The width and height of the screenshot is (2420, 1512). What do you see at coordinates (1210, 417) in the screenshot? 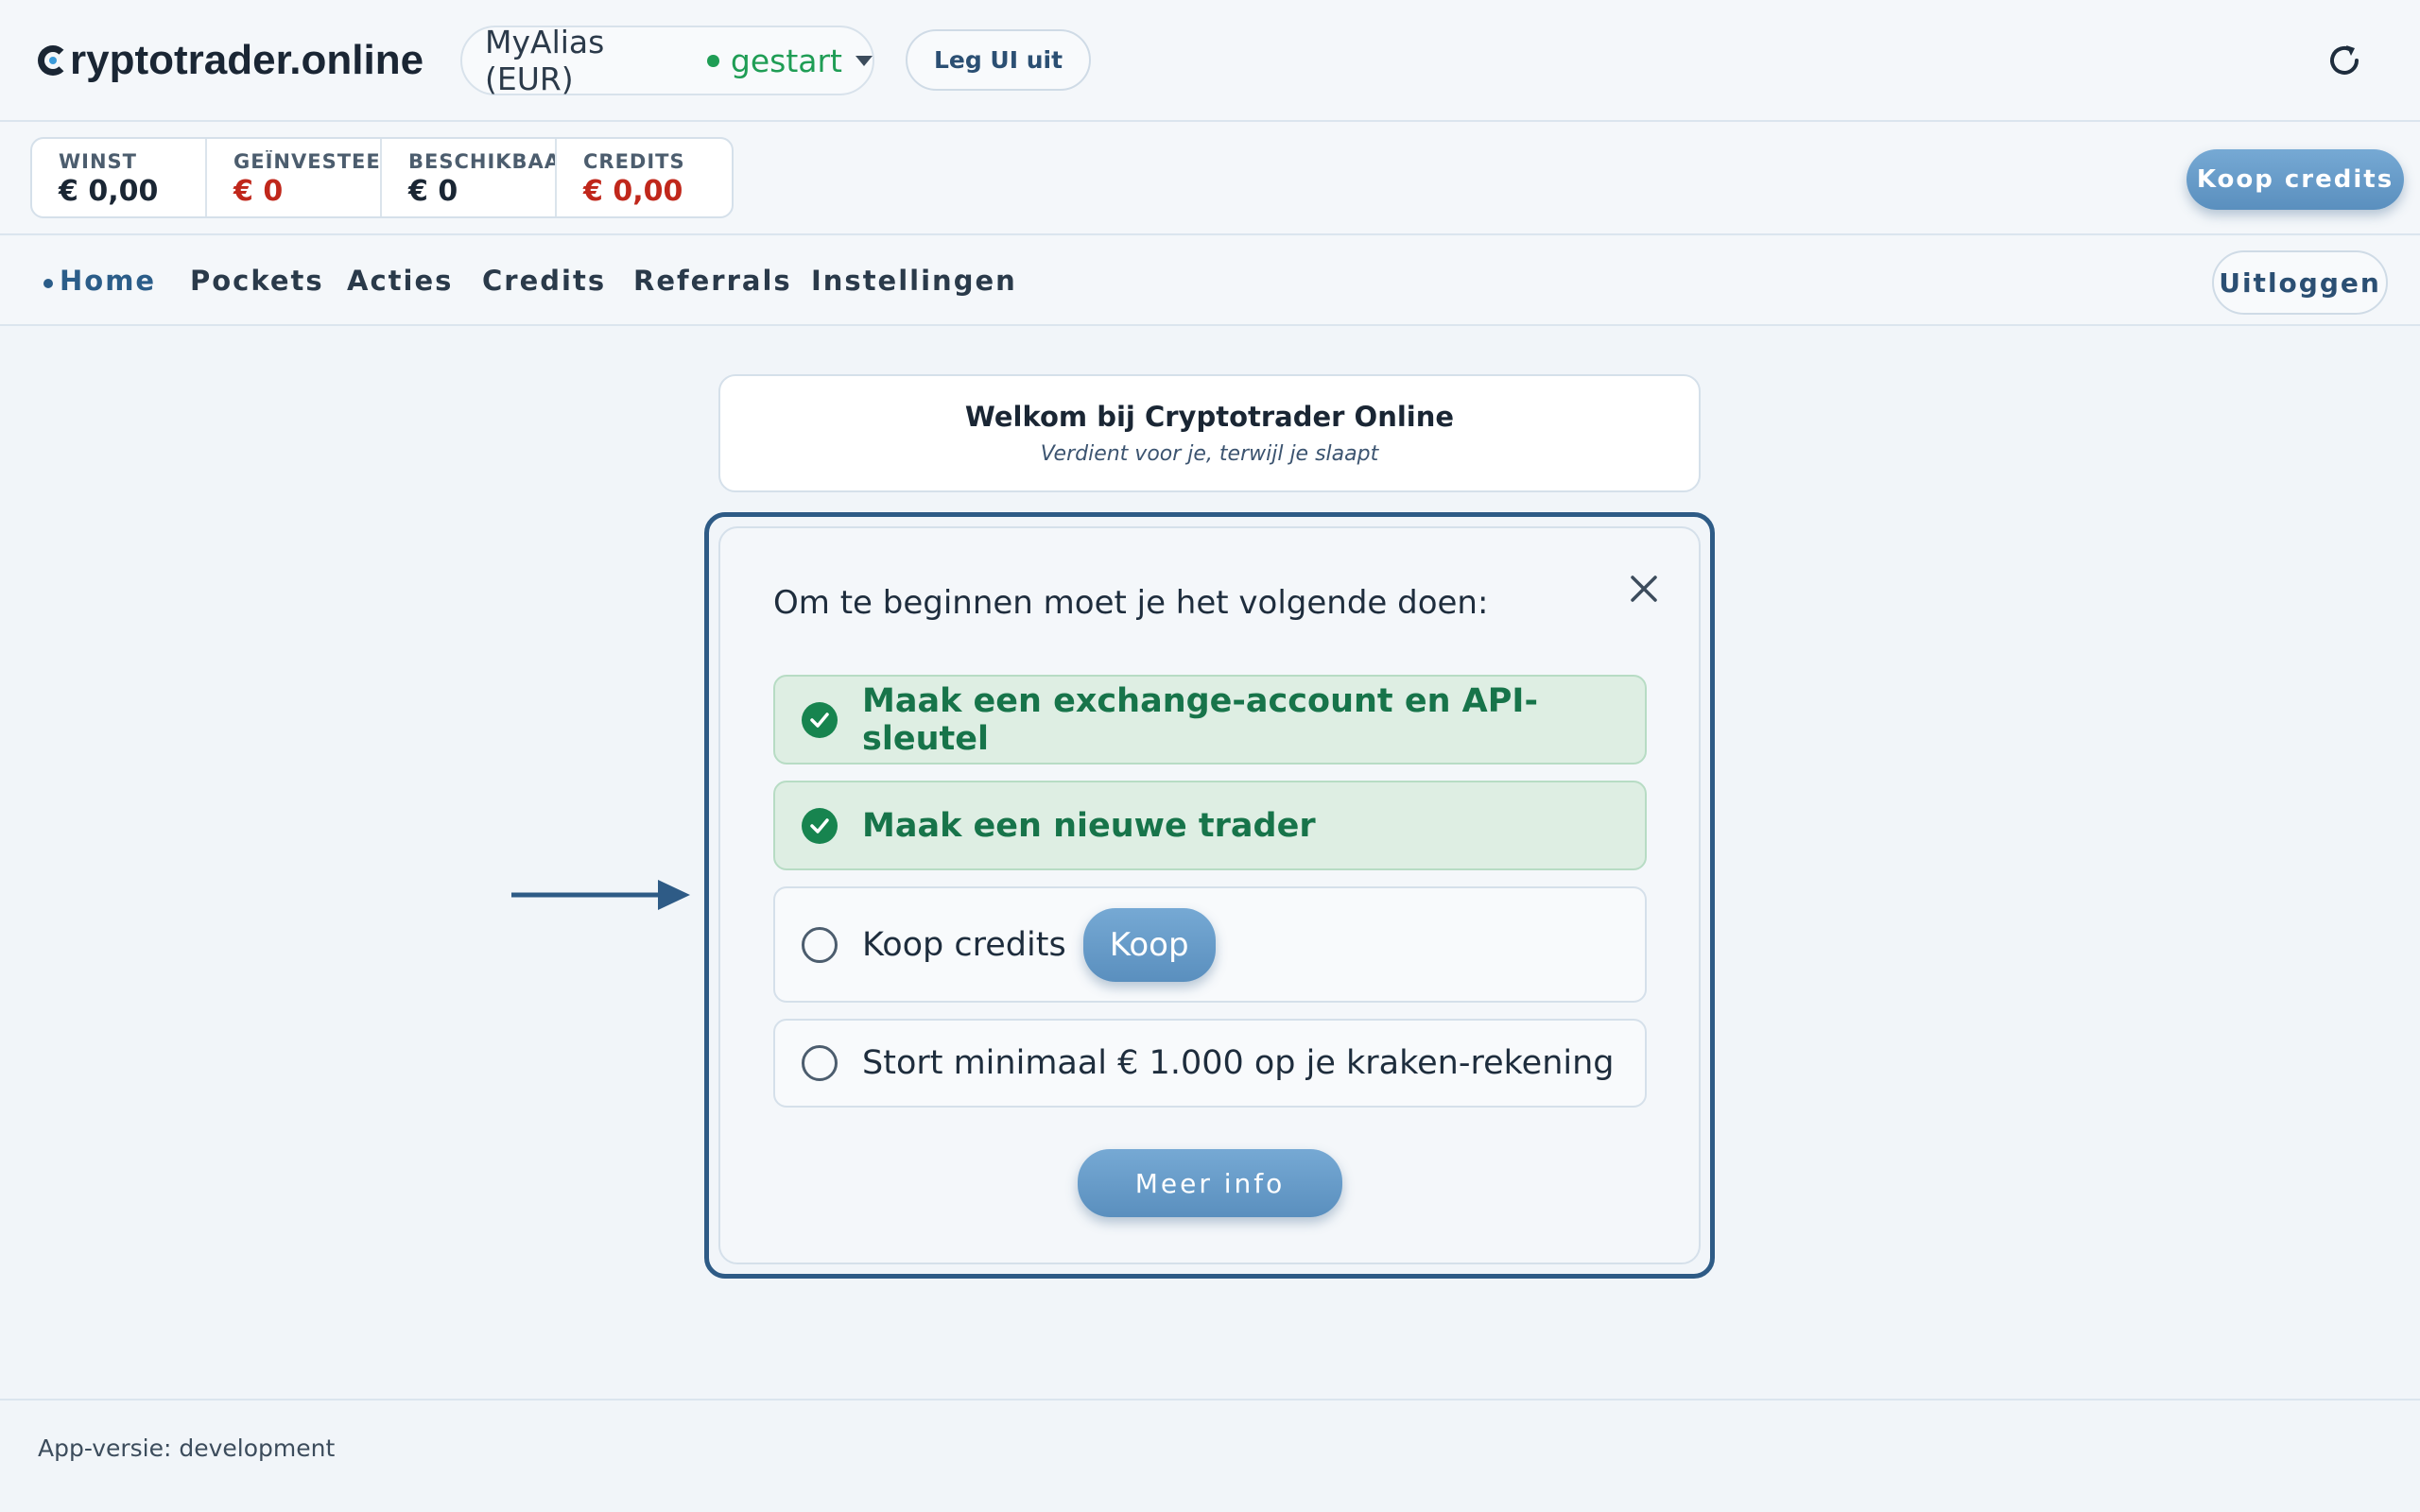
I see `welcome-title: Welkom bij Cryptotrader Online` at bounding box center [1210, 417].